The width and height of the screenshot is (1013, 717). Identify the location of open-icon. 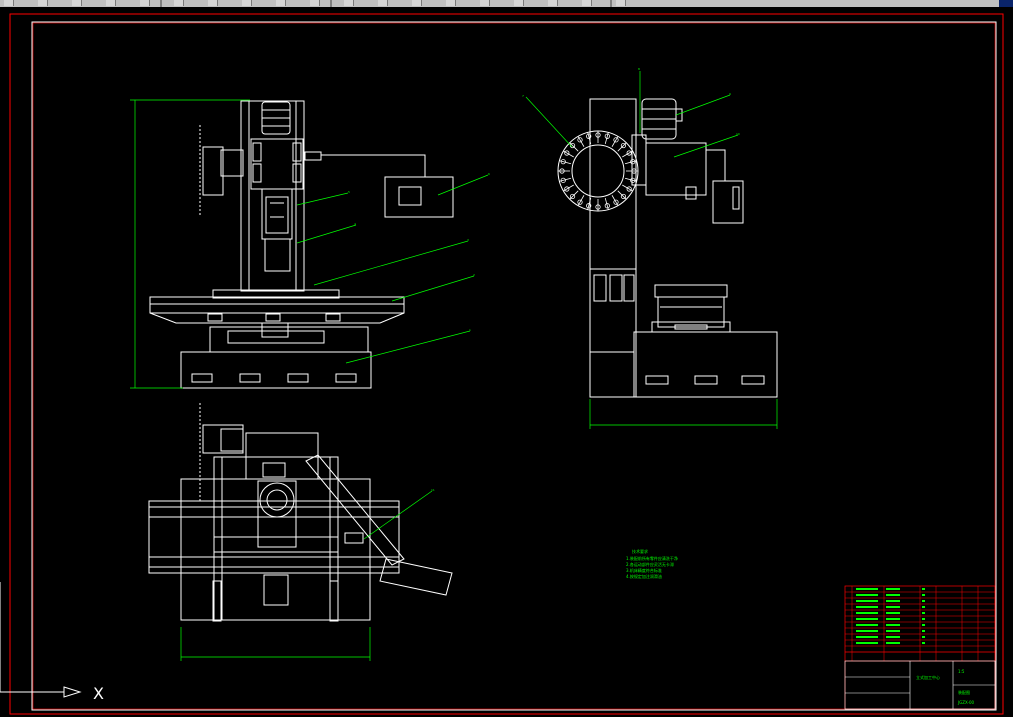
(43, 3).